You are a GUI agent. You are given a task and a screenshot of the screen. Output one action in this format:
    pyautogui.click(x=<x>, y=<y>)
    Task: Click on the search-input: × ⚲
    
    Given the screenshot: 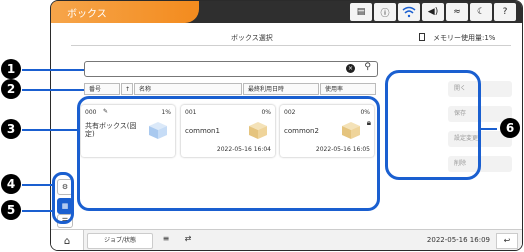 What is the action you would take?
    pyautogui.click(x=231, y=69)
    